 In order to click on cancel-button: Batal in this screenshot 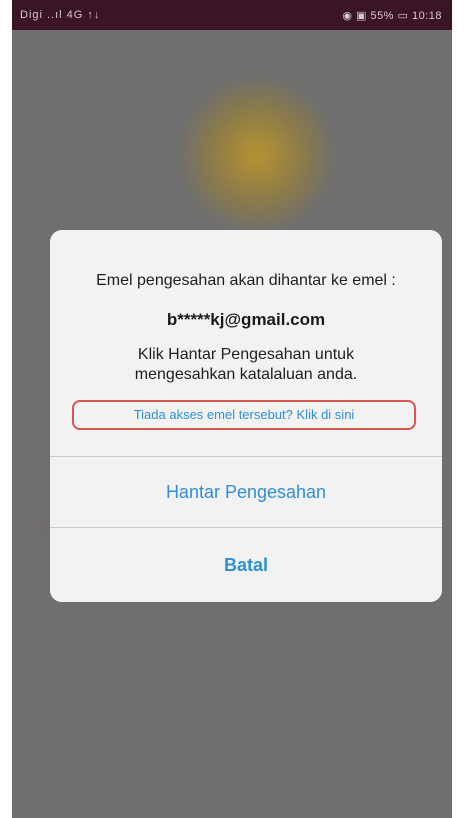, I will do `click(246, 565)`.